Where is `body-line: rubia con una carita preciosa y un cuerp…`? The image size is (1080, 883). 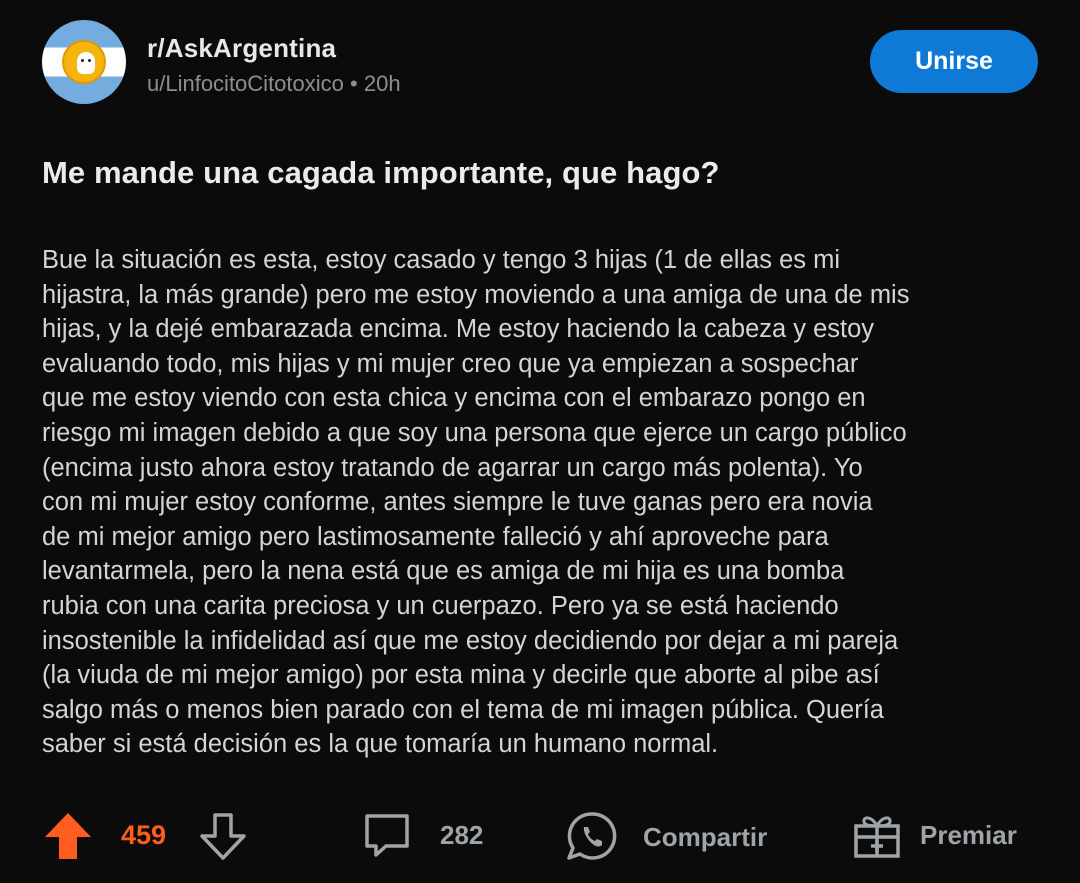 body-line: rubia con una carita preciosa y un cuerp… is located at coordinates (440, 605).